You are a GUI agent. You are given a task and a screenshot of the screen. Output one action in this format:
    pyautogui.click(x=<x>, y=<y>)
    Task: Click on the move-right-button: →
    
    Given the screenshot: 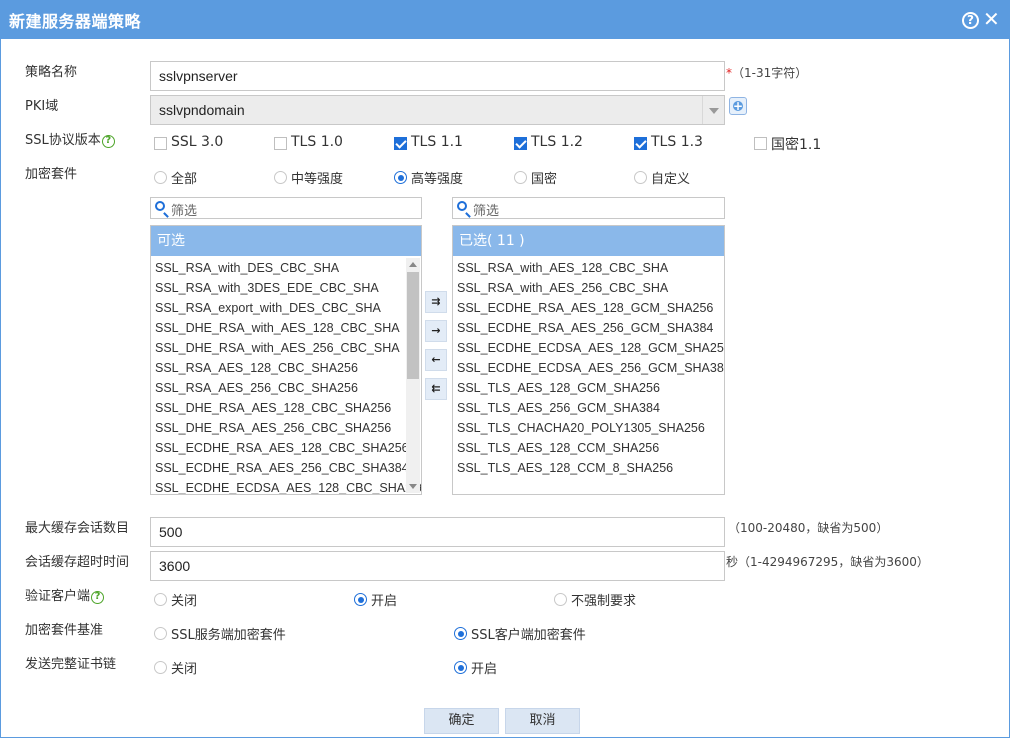 What is the action you would take?
    pyautogui.click(x=436, y=331)
    